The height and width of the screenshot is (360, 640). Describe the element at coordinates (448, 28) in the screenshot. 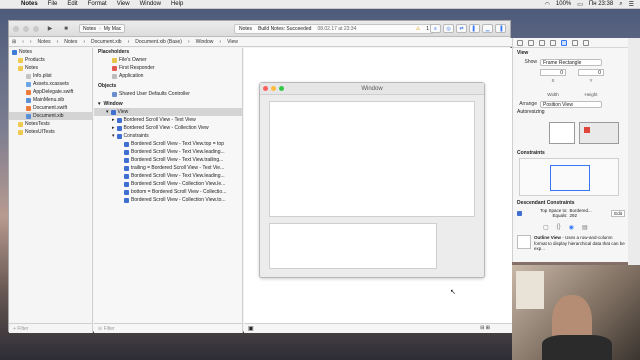

I see `assistant-editor-button: ◎` at that location.